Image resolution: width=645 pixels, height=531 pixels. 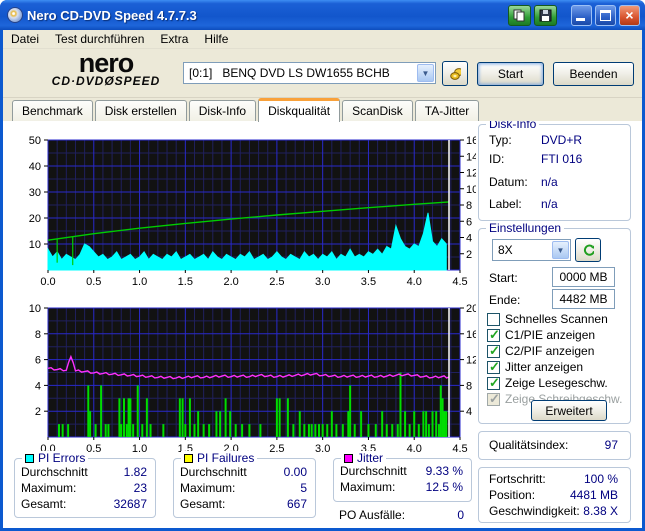 I want to click on speed-select-value: 8X, so click(x=505, y=250).